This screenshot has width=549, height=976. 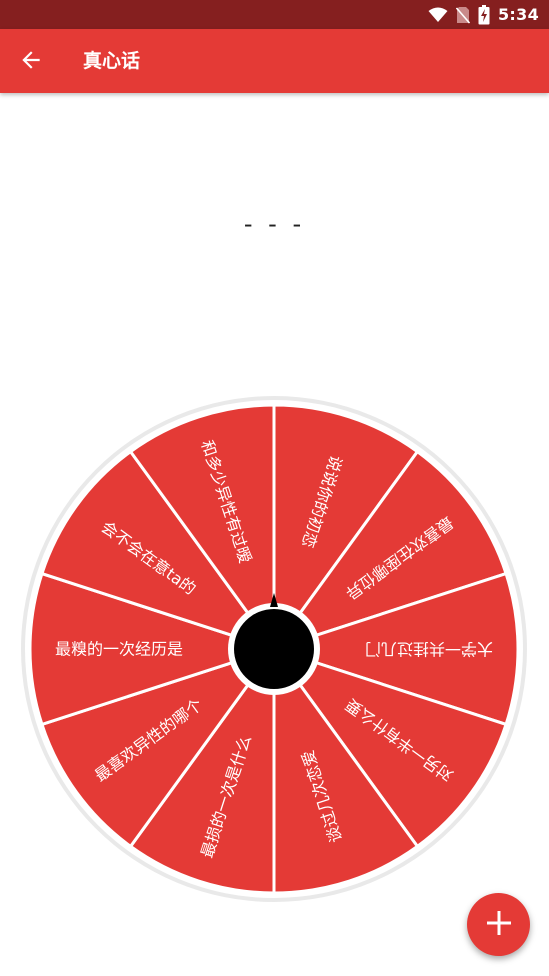 I want to click on battery-charging-icon, so click(x=484, y=14).